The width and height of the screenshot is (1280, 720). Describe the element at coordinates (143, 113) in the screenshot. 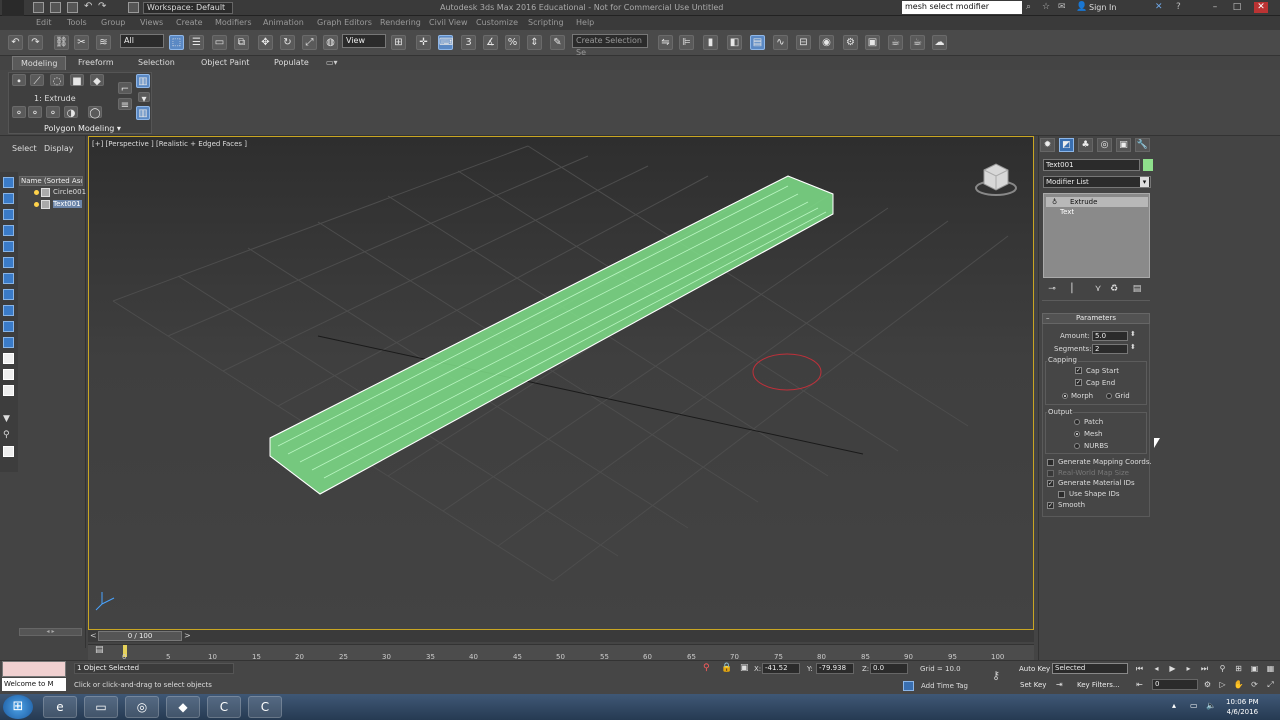

I see `toggle-modifier-icon: ▥` at that location.